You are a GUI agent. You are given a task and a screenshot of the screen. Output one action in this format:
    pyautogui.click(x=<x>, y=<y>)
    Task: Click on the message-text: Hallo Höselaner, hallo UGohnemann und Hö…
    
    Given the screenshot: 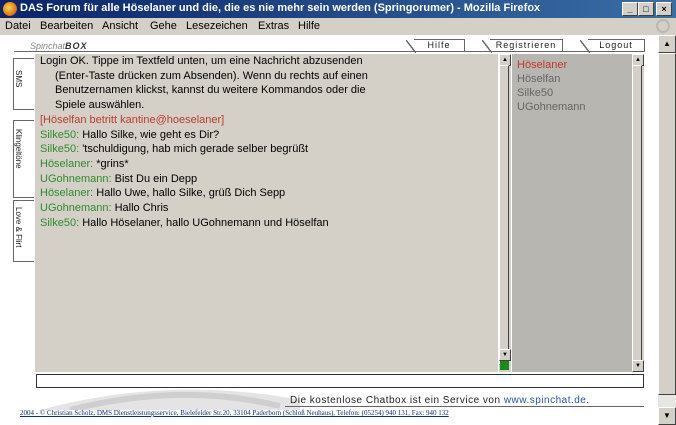 What is the action you would take?
    pyautogui.click(x=204, y=222)
    